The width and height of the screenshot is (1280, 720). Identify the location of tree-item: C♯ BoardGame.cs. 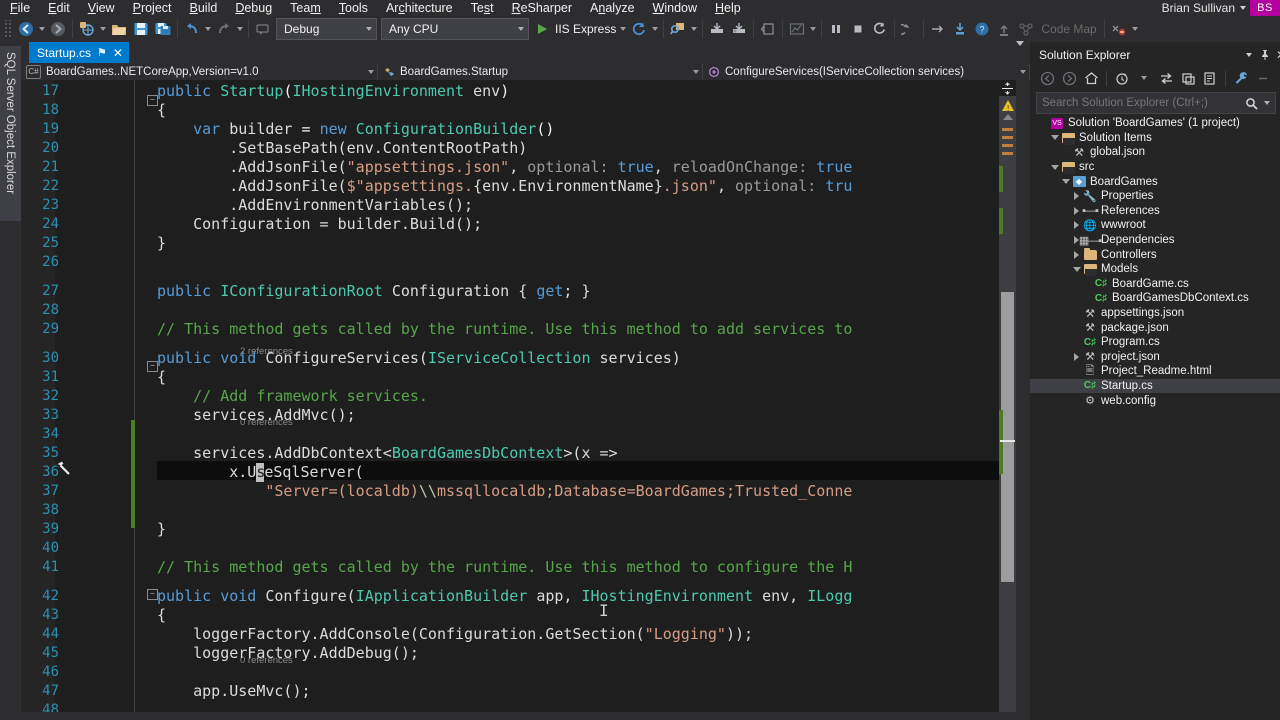
(1155, 284).